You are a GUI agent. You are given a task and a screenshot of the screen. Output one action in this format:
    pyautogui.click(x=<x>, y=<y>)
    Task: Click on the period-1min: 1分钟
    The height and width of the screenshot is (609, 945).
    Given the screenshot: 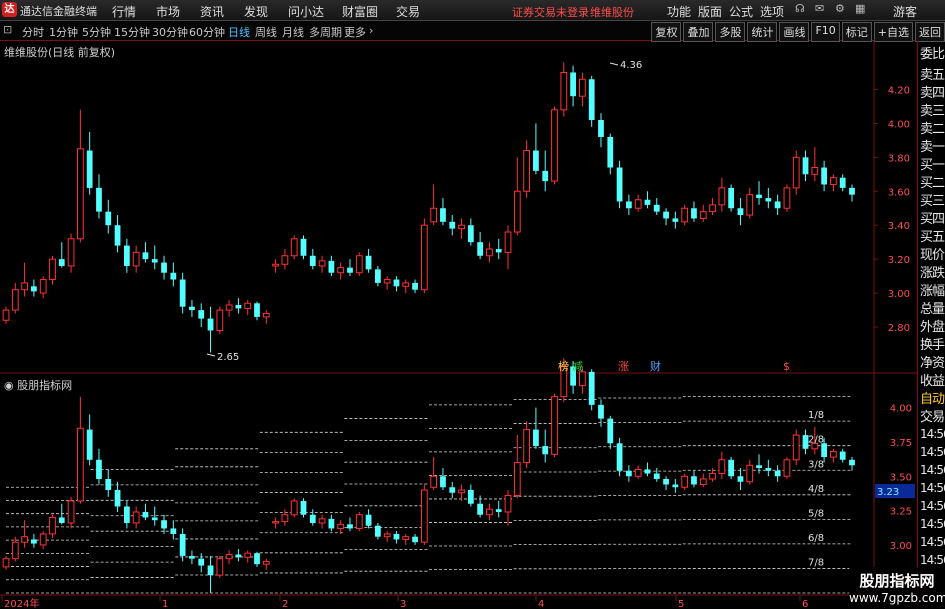 What is the action you would take?
    pyautogui.click(x=63, y=32)
    